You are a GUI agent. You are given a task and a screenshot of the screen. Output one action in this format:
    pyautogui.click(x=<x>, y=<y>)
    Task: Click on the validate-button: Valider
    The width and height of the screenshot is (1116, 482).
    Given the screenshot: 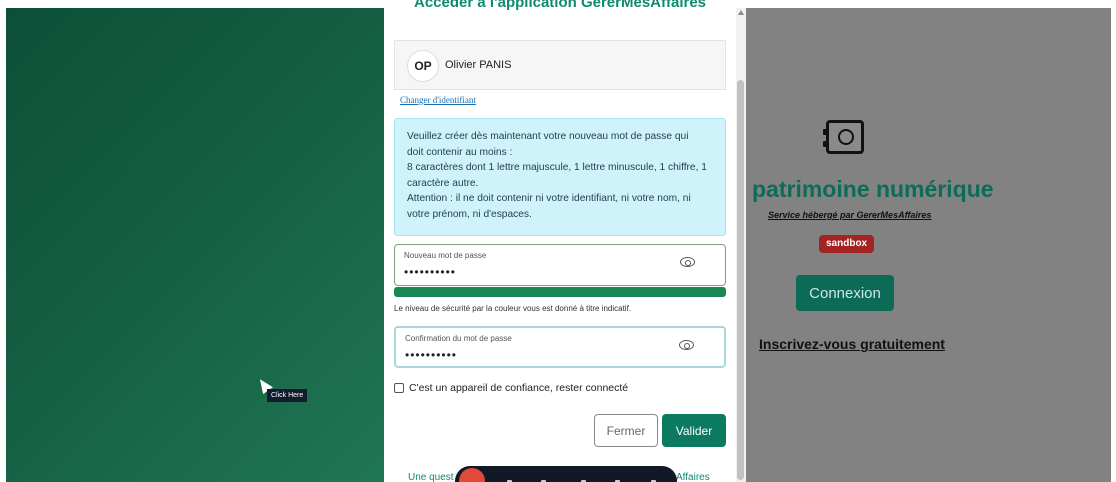 What is the action you would take?
    pyautogui.click(x=694, y=430)
    